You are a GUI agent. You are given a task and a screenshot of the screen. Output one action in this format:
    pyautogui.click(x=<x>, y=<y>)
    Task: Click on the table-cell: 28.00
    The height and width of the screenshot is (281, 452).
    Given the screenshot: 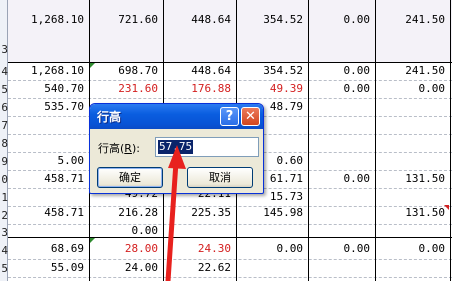 What is the action you would take?
    pyautogui.click(x=126, y=249)
    